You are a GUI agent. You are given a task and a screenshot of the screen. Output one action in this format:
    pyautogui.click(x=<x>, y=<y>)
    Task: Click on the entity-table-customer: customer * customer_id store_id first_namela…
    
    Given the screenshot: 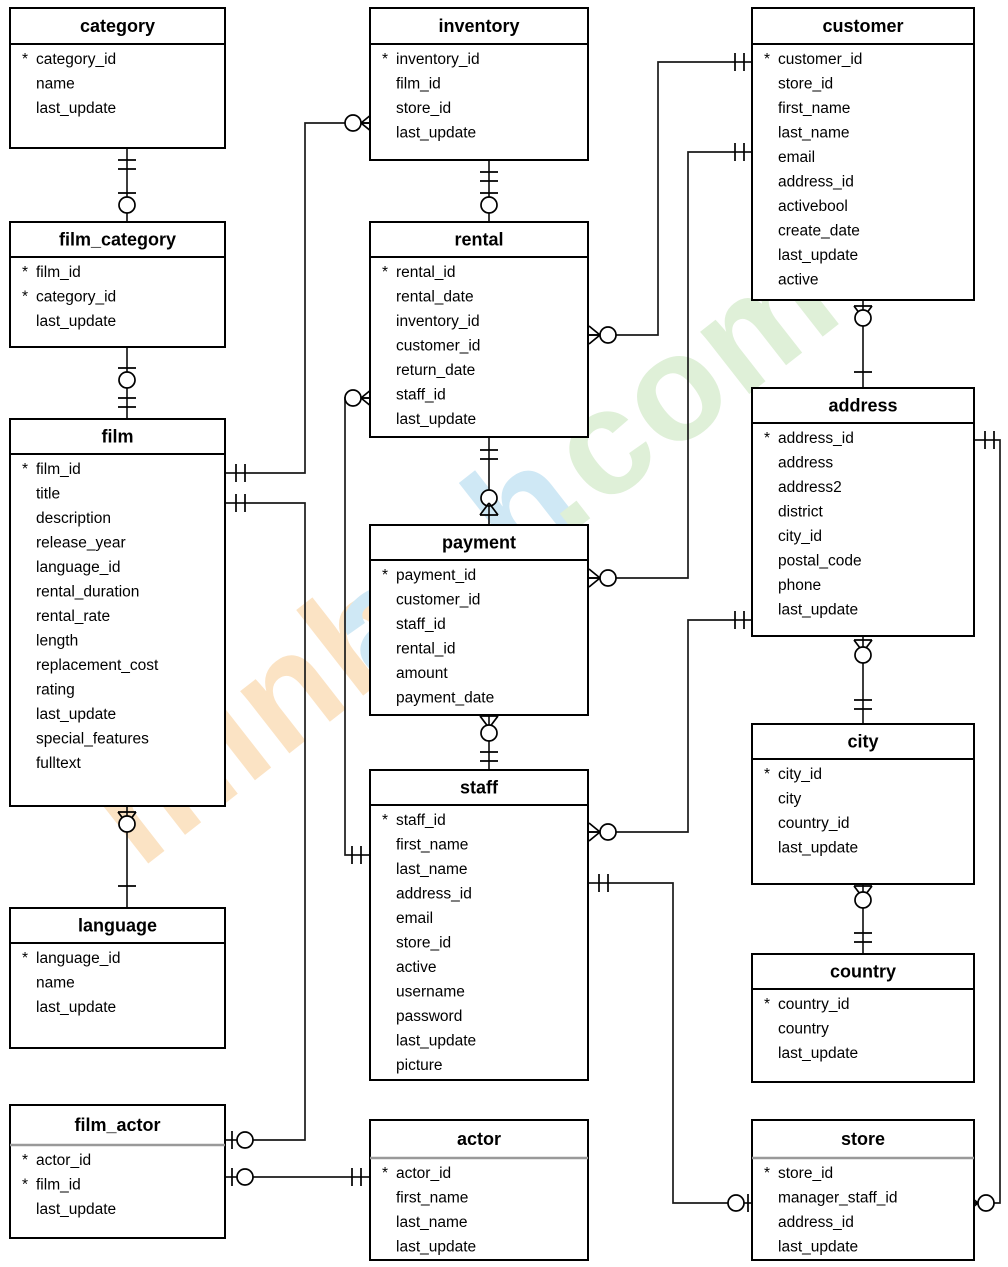 What is the action you would take?
    pyautogui.click(x=863, y=154)
    